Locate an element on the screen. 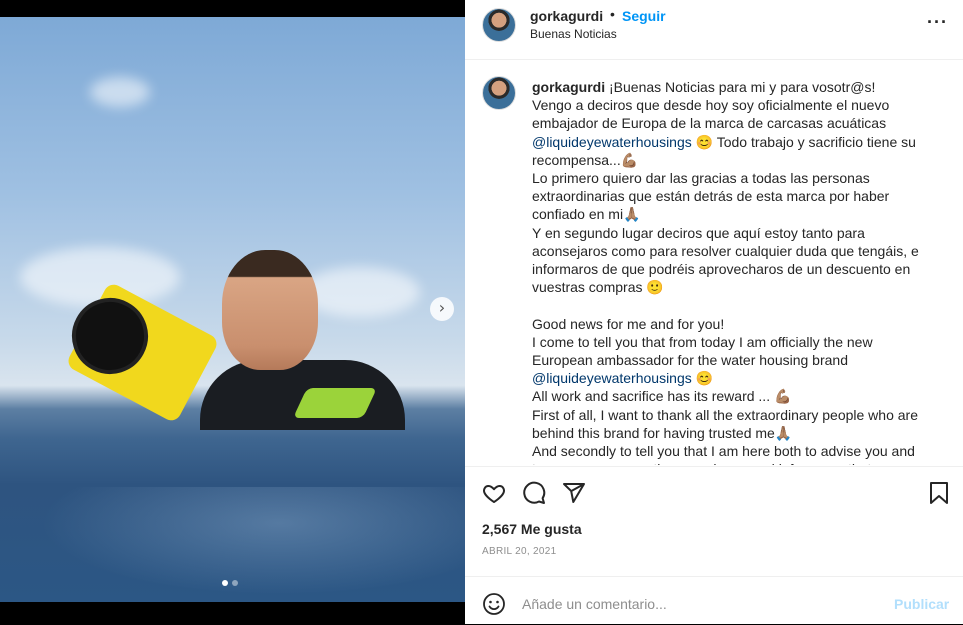  next-slide-button: › is located at coordinates (442, 309).